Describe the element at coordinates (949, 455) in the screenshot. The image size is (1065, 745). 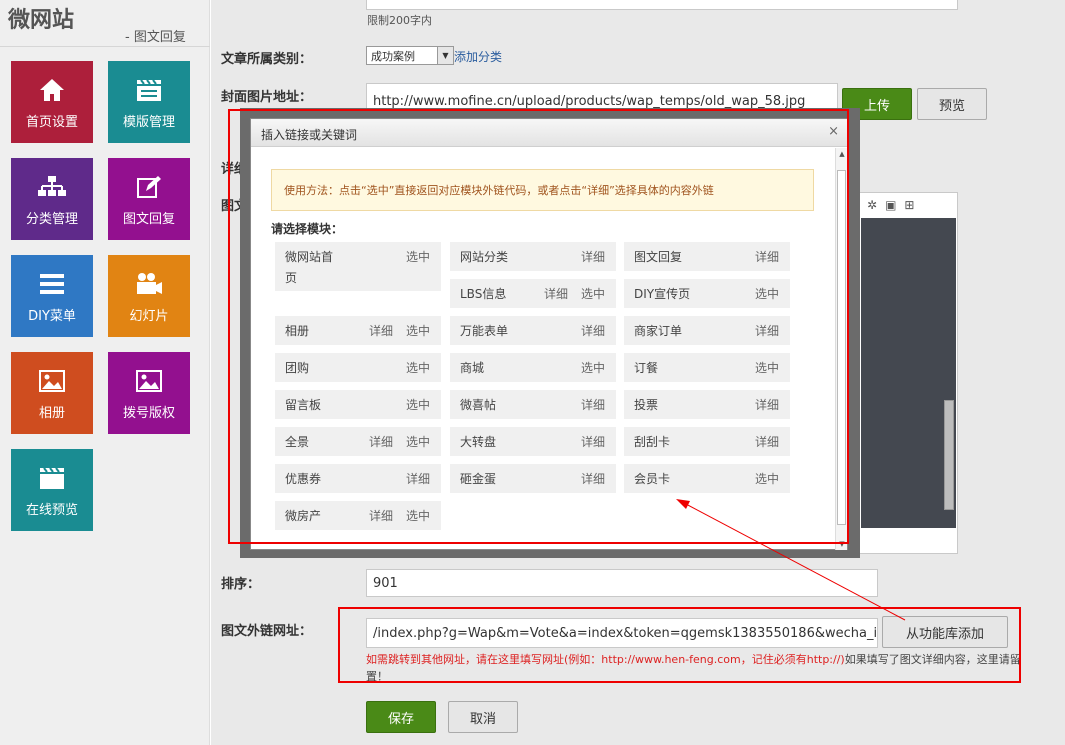
I see `editor-scrollbar` at that location.